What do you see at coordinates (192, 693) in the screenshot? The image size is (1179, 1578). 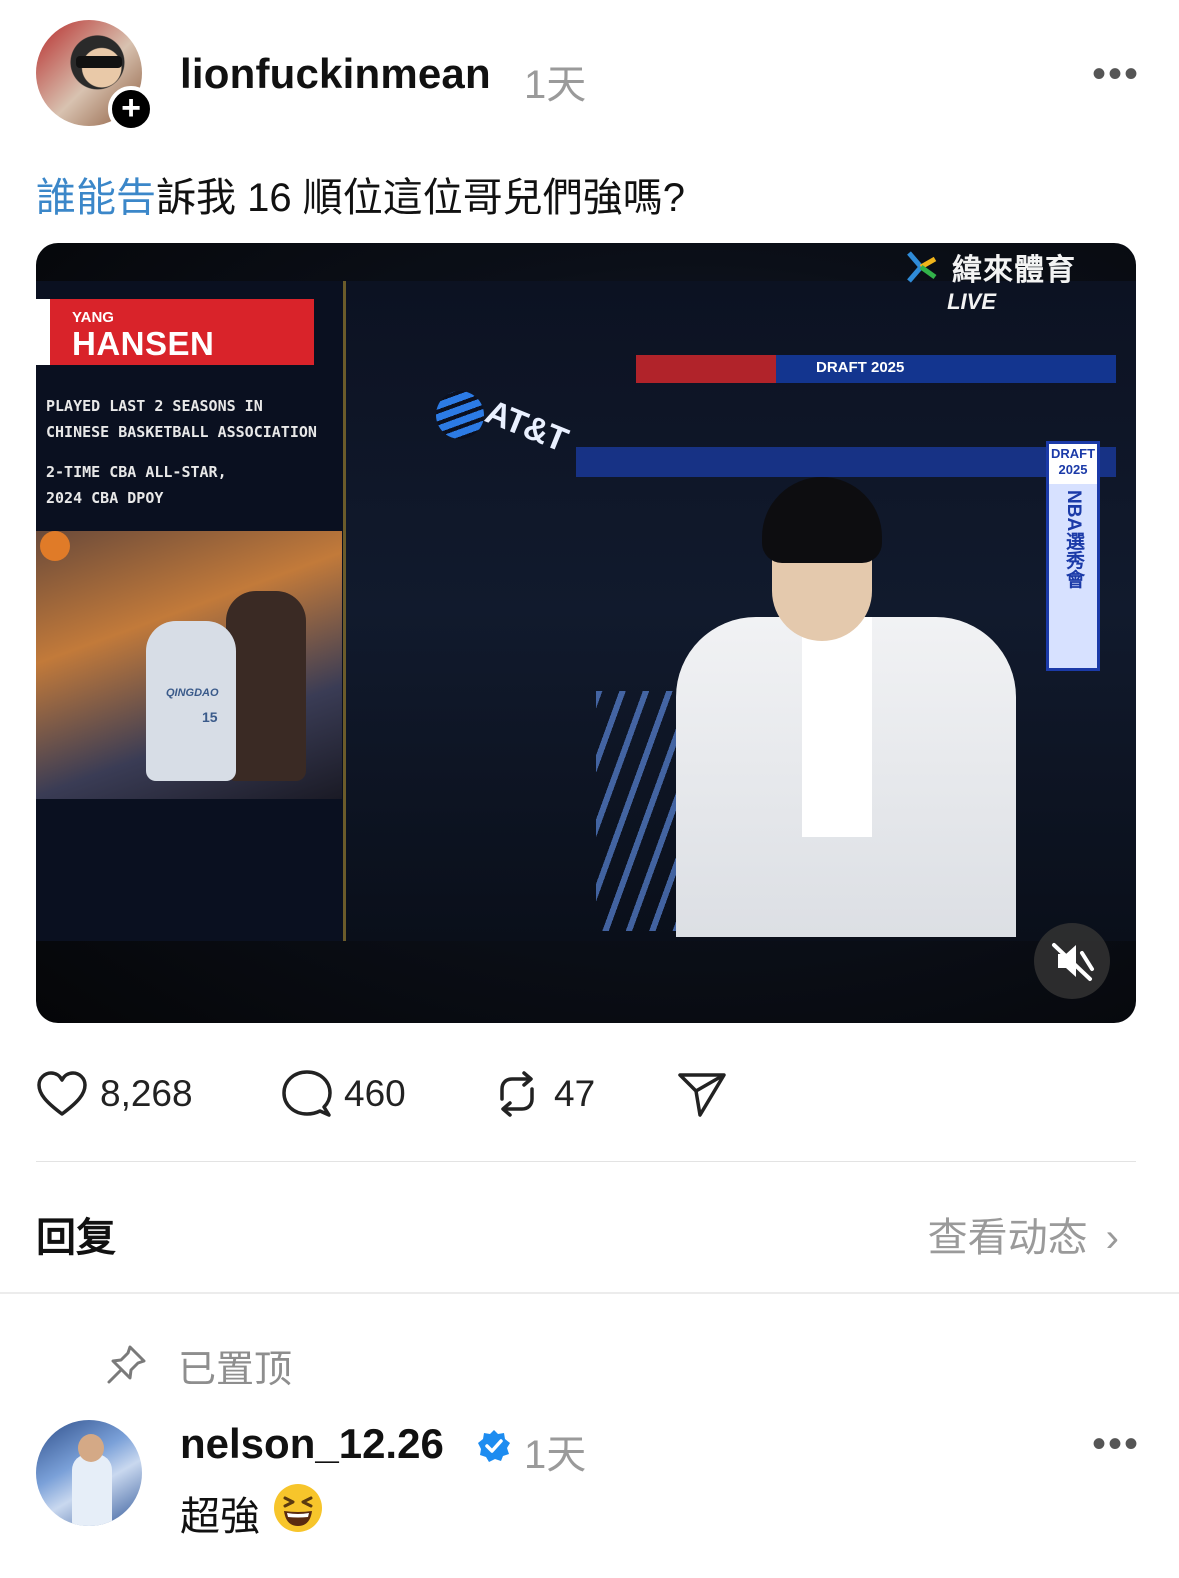 I see `jersey-team: QINGDAO` at bounding box center [192, 693].